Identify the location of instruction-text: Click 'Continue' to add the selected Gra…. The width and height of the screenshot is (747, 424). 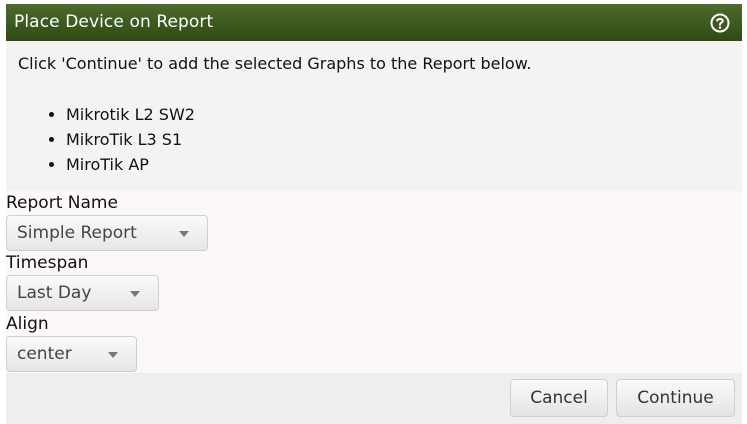
(275, 63).